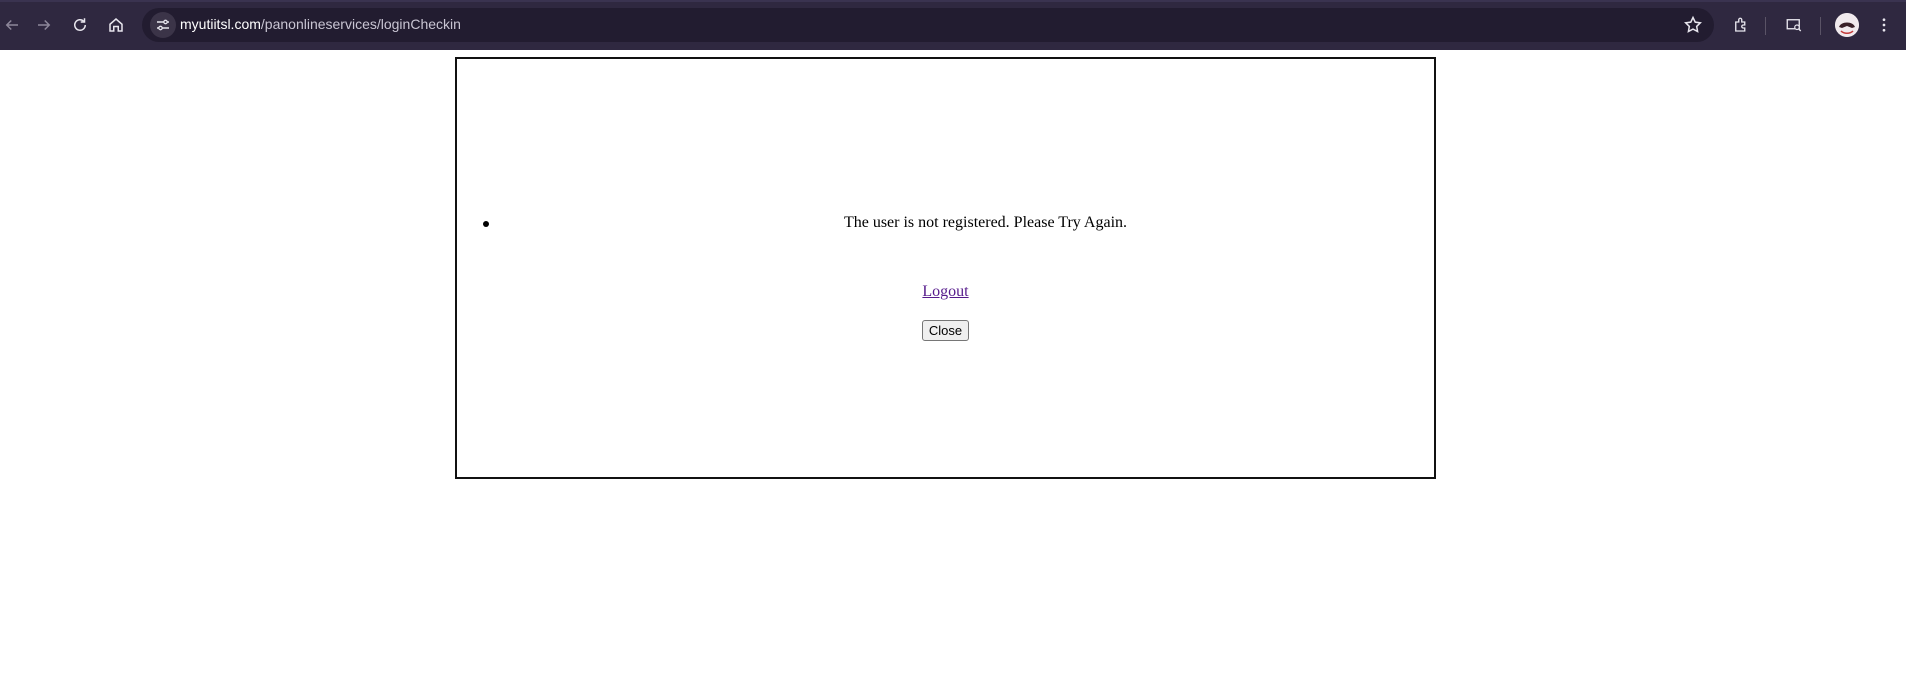  What do you see at coordinates (486, 224) in the screenshot?
I see `bullet-icon` at bounding box center [486, 224].